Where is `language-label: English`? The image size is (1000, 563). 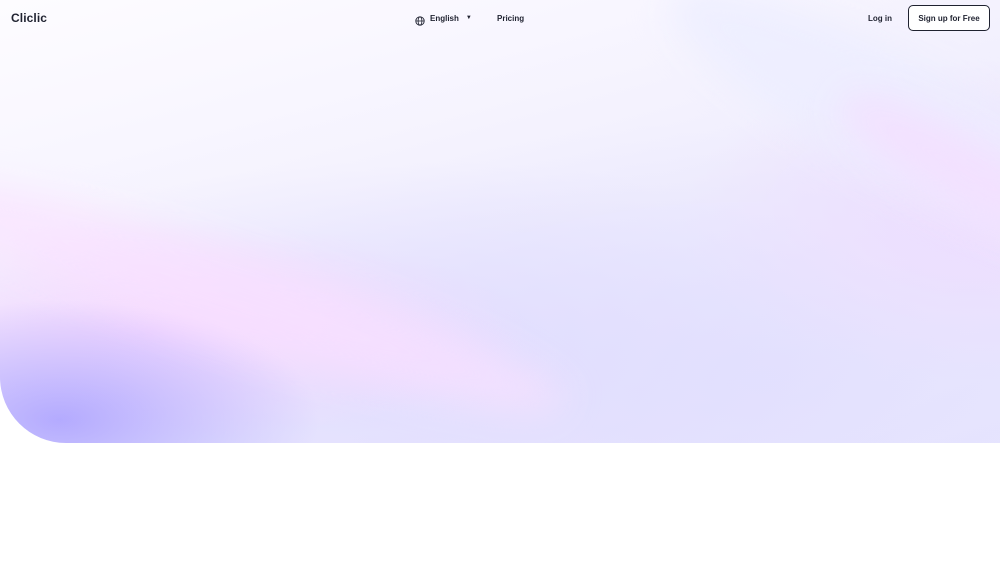
language-label: English is located at coordinates (444, 18).